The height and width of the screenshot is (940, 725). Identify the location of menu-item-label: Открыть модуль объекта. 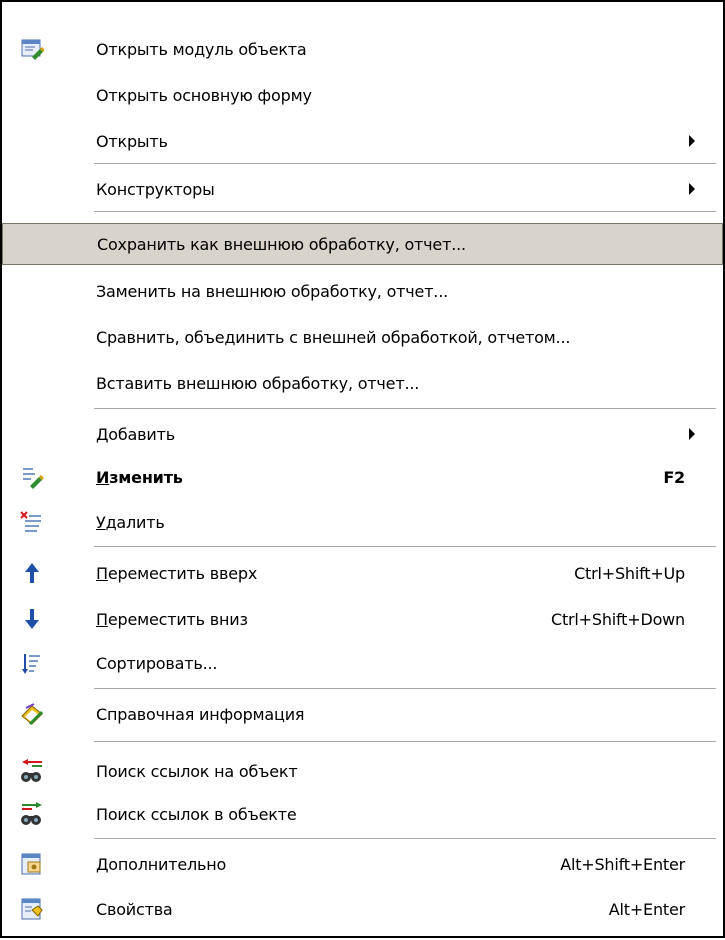
(201, 49).